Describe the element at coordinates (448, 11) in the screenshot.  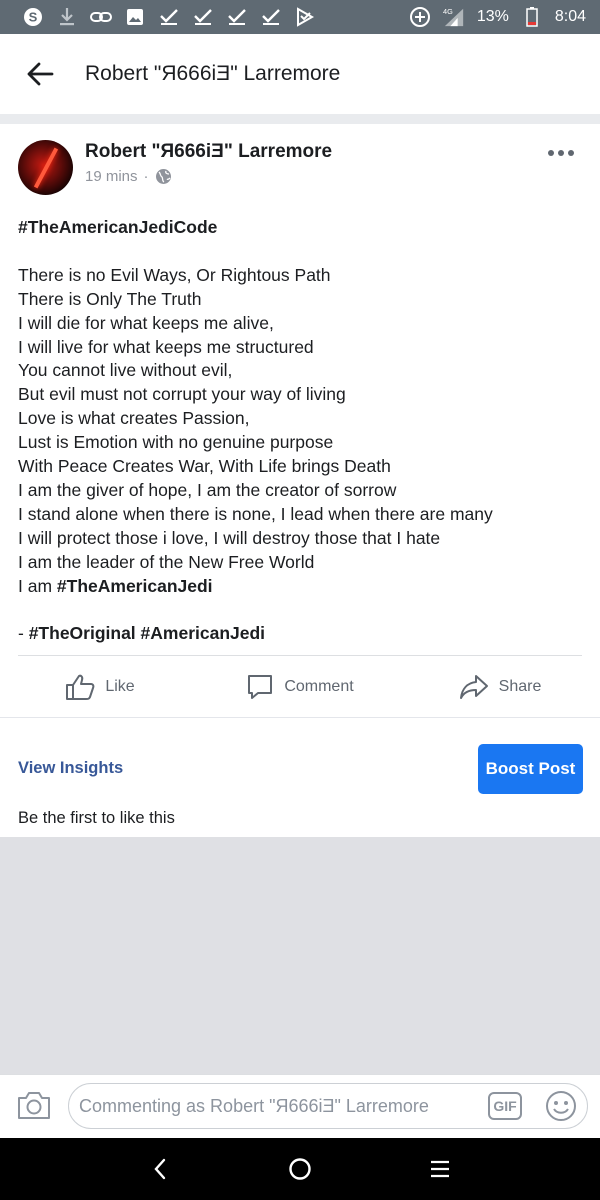
I see `svg-text: 4G` at that location.